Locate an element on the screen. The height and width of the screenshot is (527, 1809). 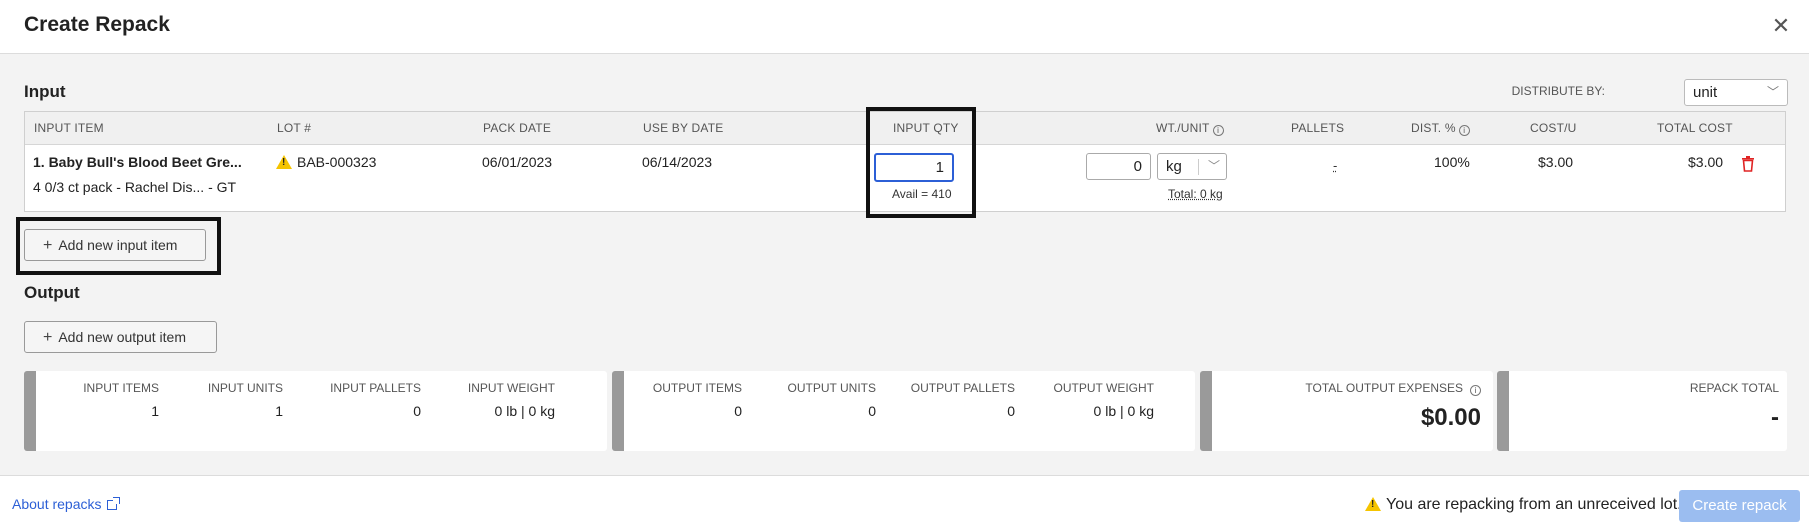
col-cost-u: COST/U is located at coordinates (1553, 128).